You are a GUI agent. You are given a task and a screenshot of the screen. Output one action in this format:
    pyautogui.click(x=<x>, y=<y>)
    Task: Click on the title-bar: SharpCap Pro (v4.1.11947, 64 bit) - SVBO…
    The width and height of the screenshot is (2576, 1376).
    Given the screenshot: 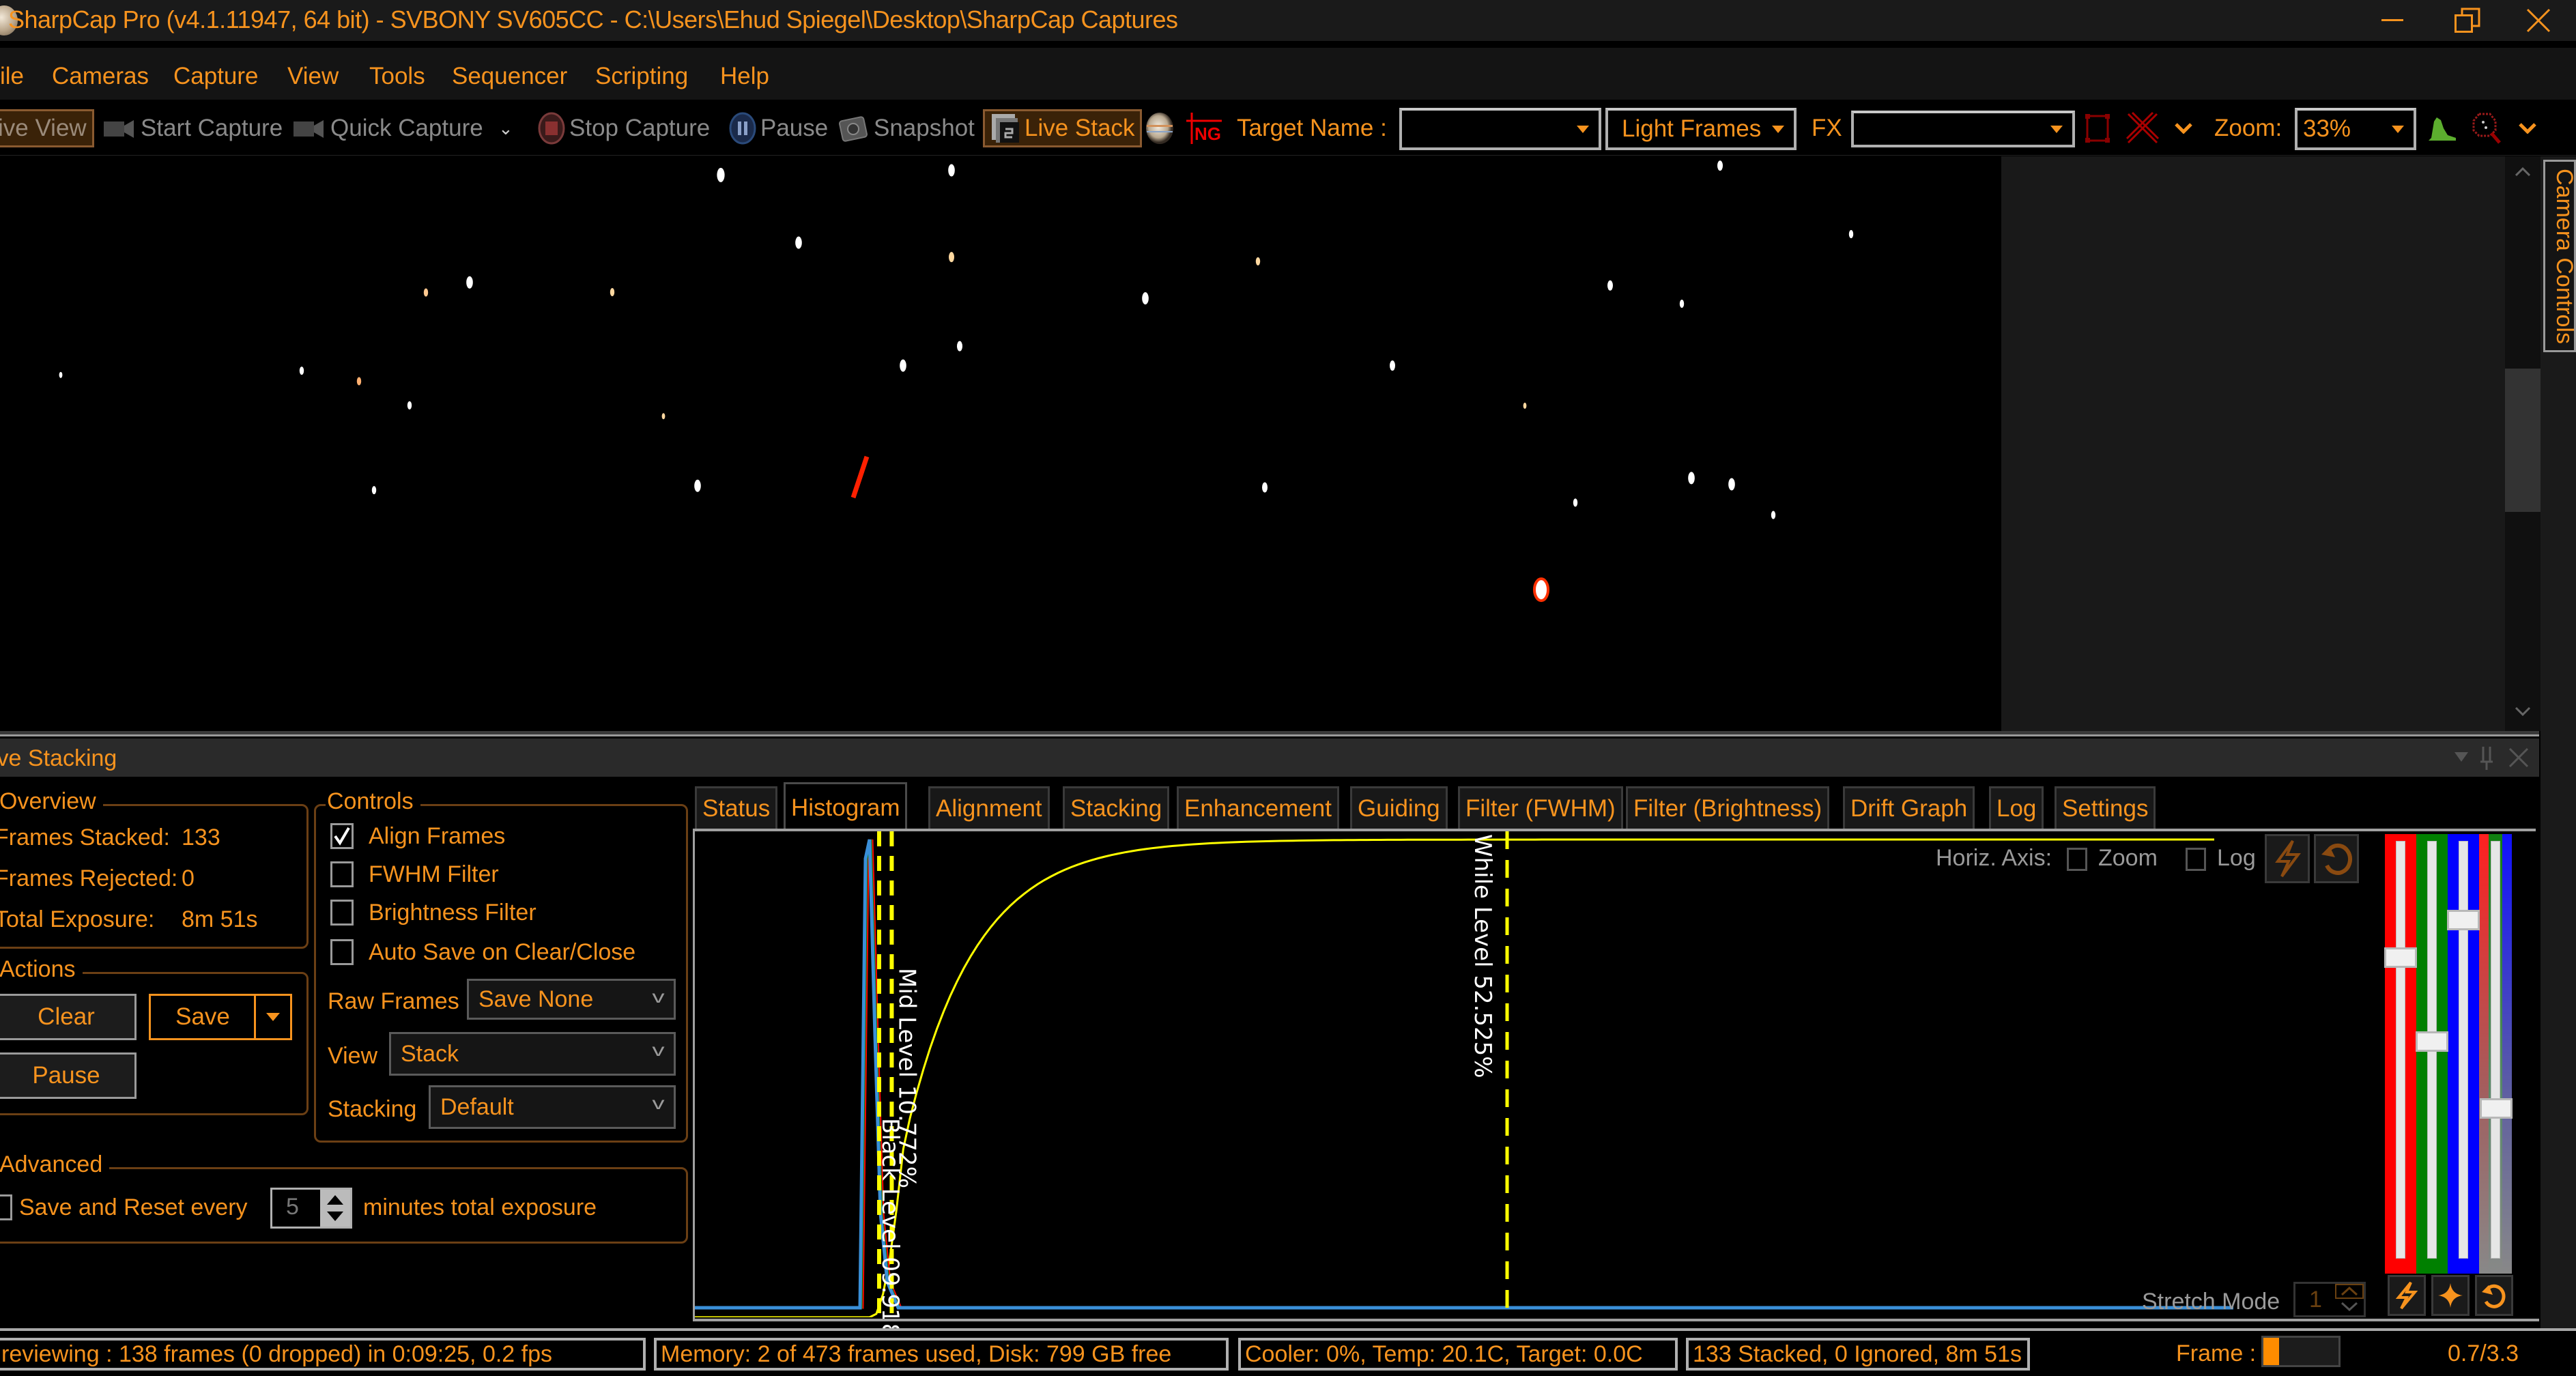 What is the action you would take?
    pyautogui.click(x=1288, y=20)
    